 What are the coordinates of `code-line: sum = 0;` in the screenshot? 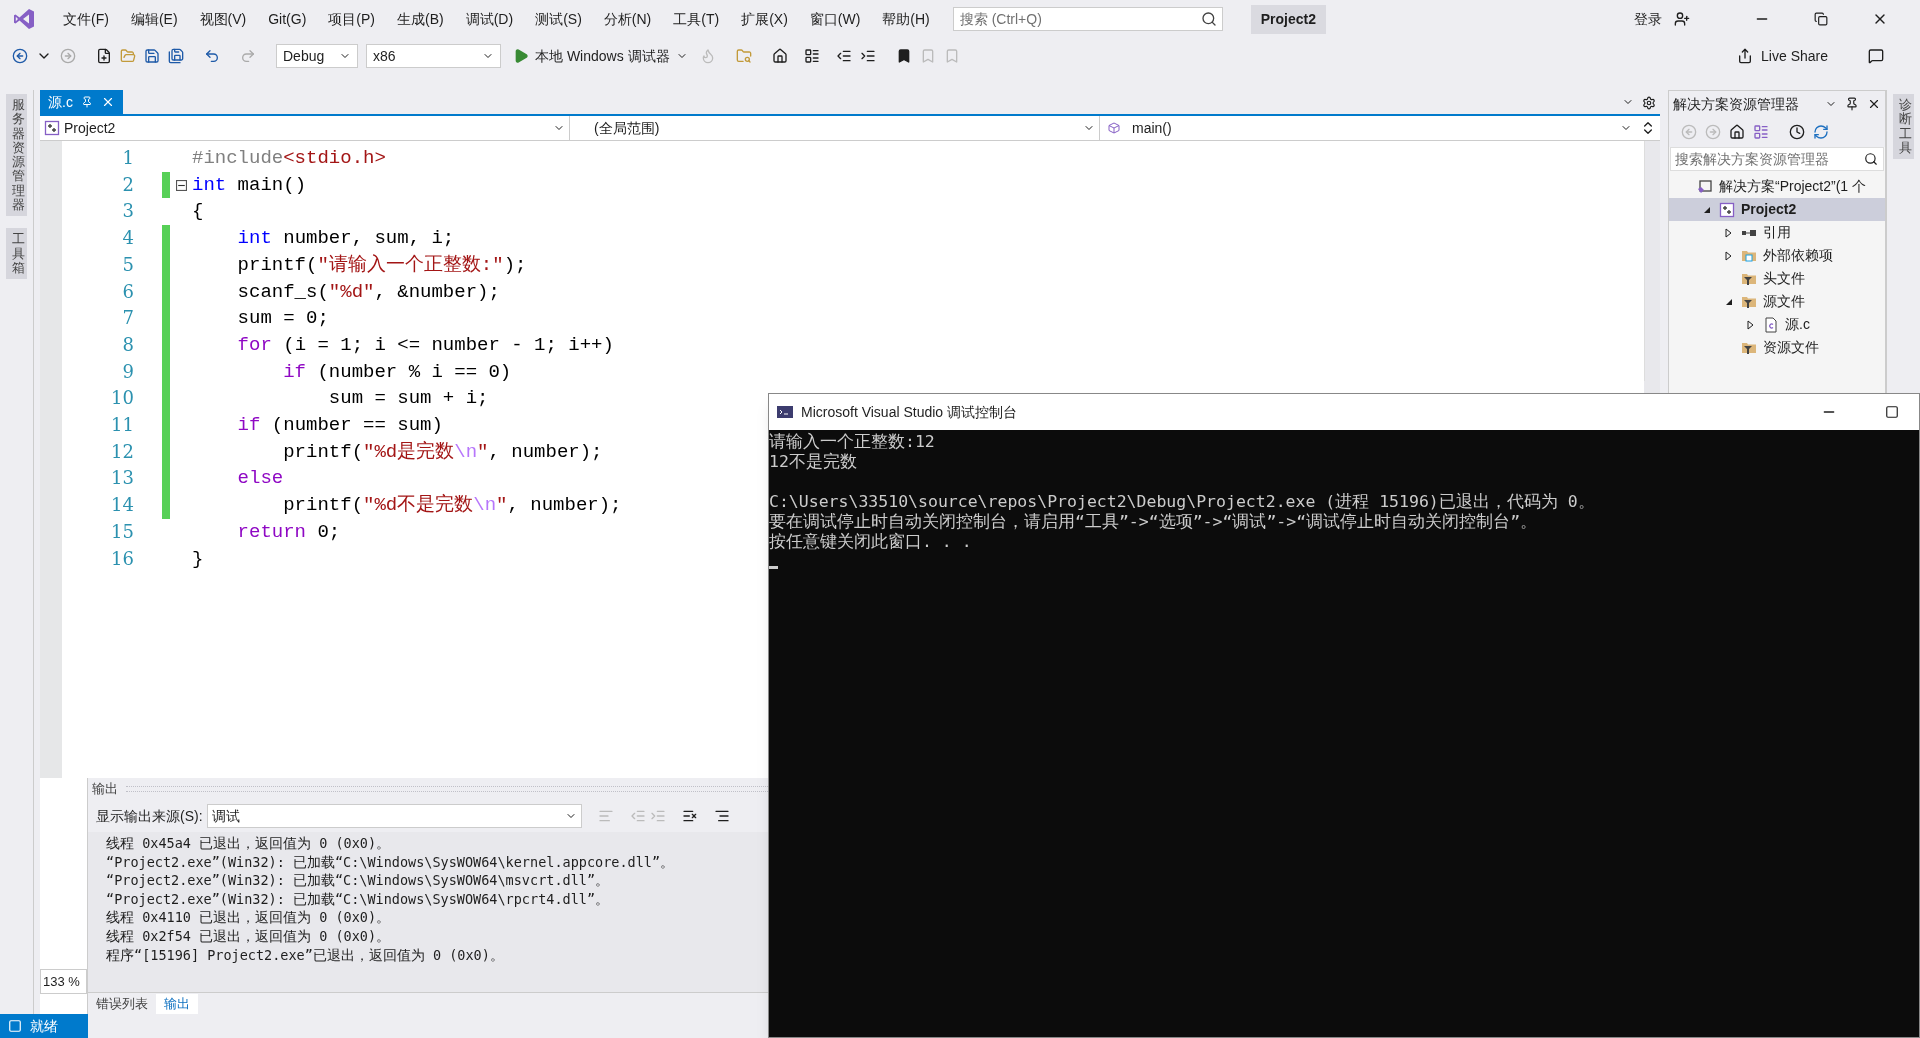 It's located at (282, 319).